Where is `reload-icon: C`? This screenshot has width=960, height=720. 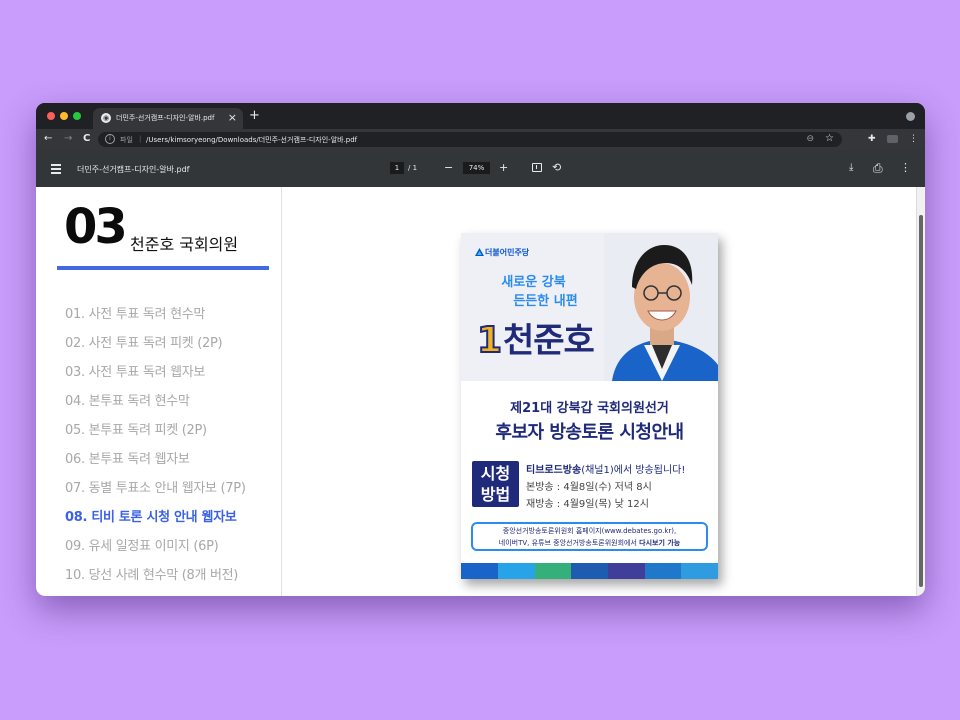
reload-icon: C is located at coordinates (86, 139).